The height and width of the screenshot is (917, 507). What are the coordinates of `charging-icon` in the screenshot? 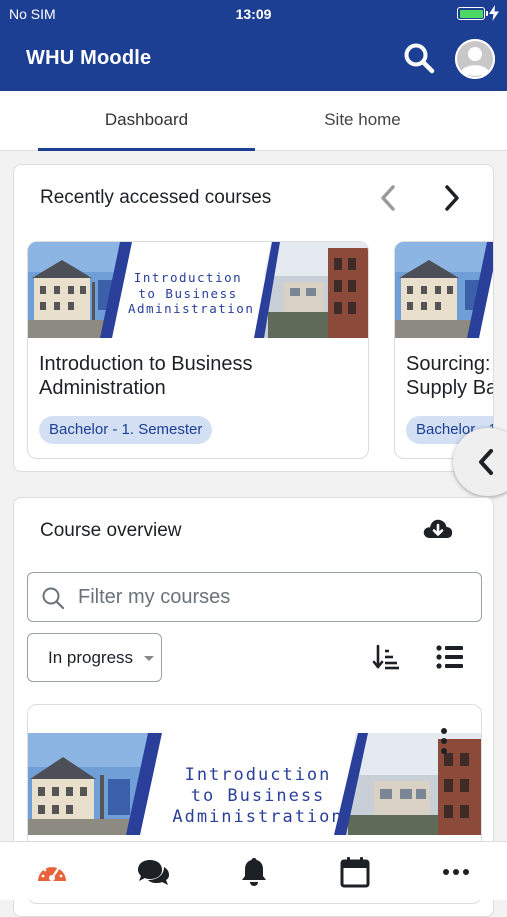 It's located at (494, 13).